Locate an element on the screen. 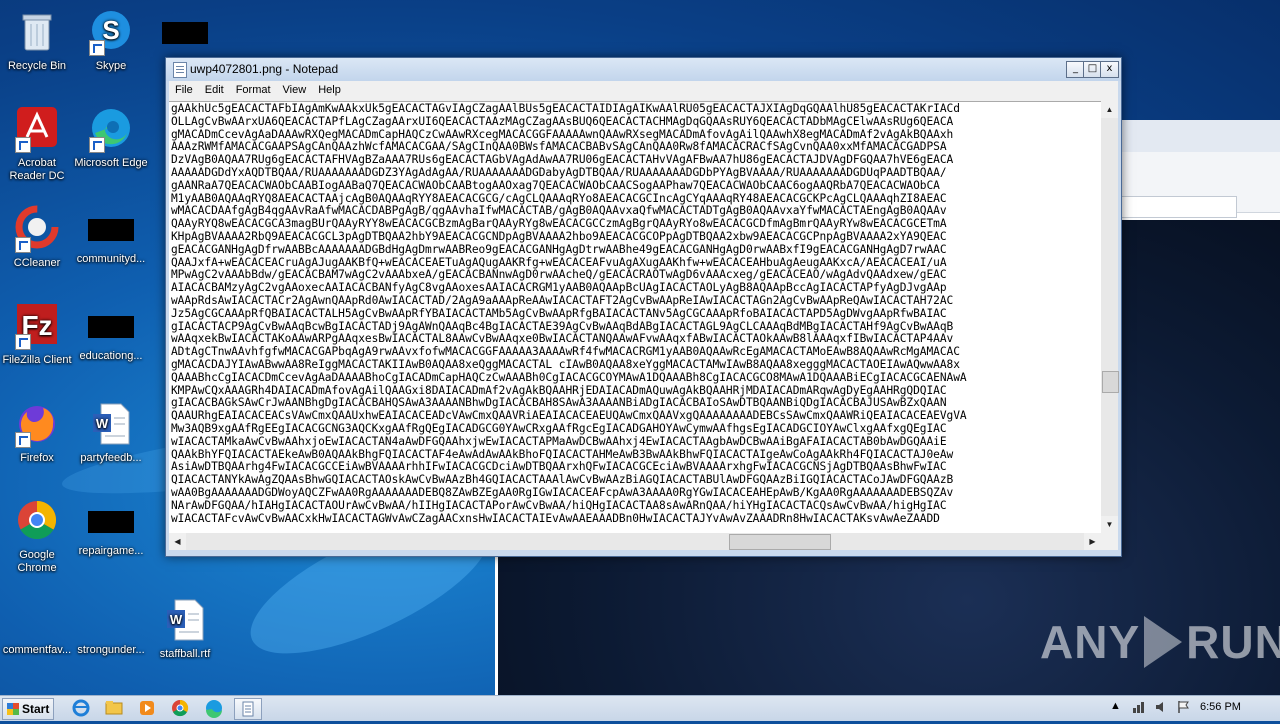 Image resolution: width=1280 pixels, height=724 pixels. windows-logo-icon is located at coordinates (13, 709).